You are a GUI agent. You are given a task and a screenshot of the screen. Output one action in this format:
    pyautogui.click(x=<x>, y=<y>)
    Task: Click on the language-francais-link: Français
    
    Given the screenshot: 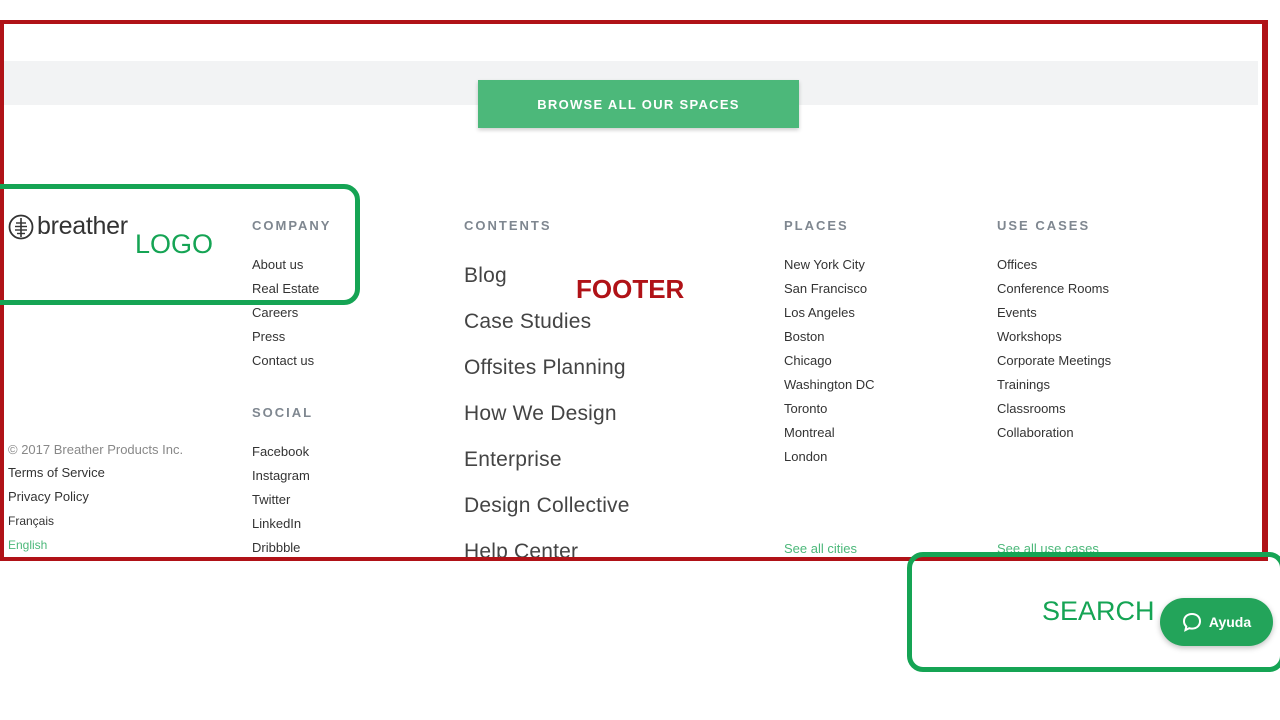 What is the action you would take?
    pyautogui.click(x=56, y=521)
    